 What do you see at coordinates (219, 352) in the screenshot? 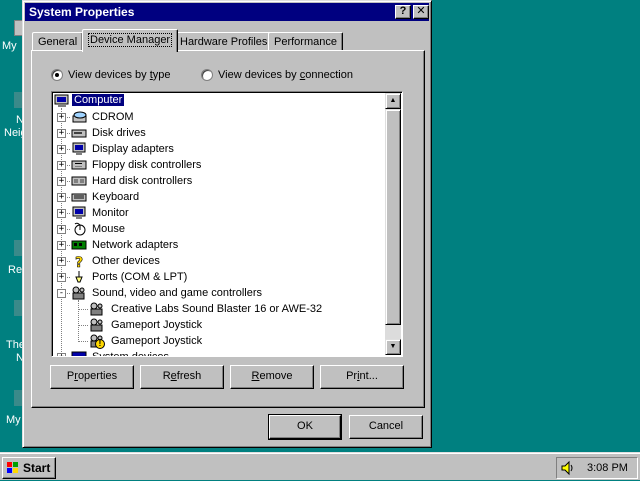
I see `tree-category-item: + System devices` at bounding box center [219, 352].